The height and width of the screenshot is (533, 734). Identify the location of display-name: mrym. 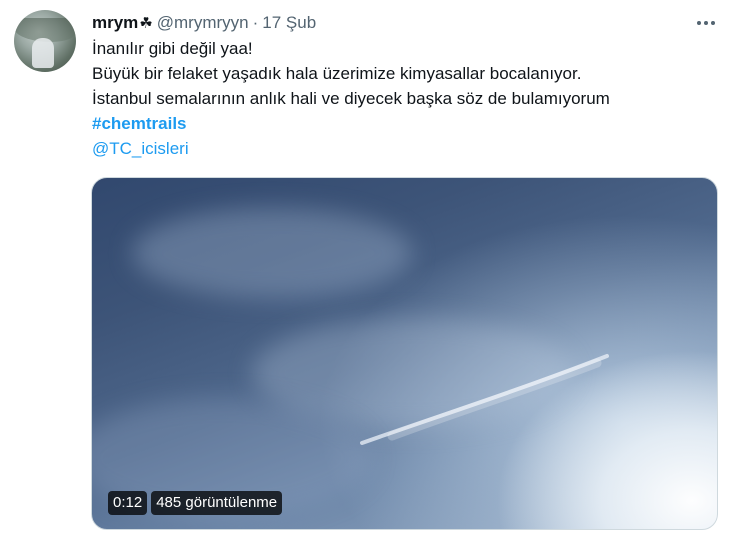
(115, 23).